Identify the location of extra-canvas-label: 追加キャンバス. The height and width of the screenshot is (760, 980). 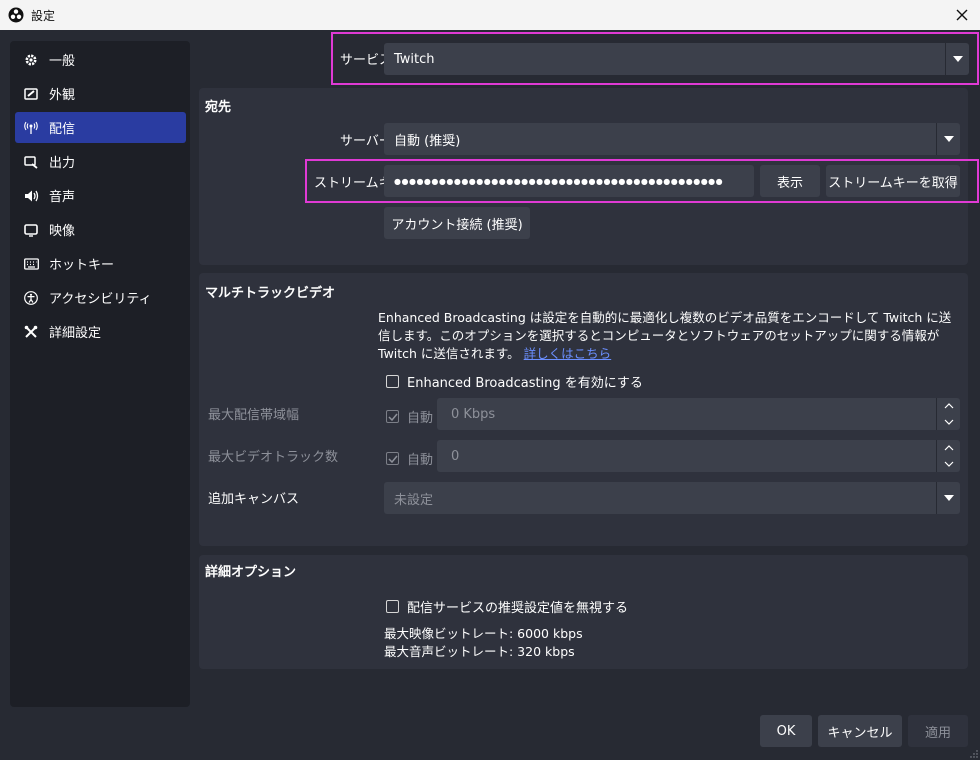
(254, 499).